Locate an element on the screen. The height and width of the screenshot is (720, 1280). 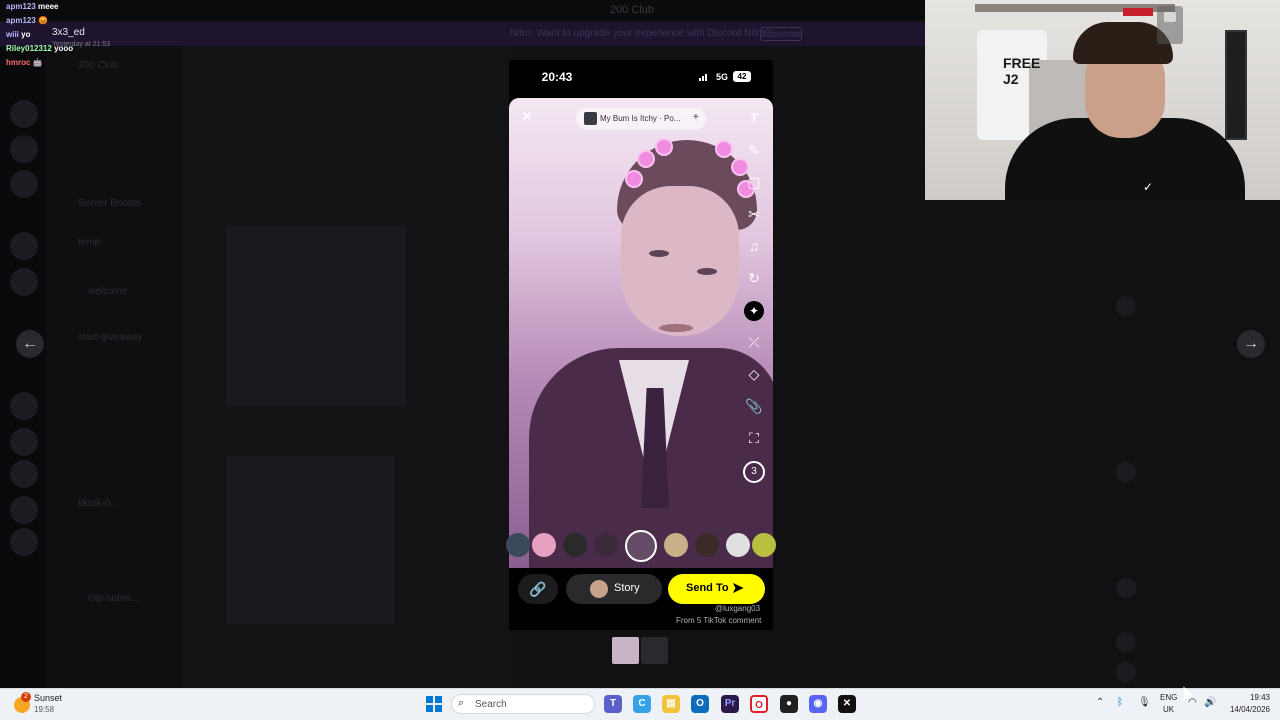
snap-eye is located at coordinates (707, 271).